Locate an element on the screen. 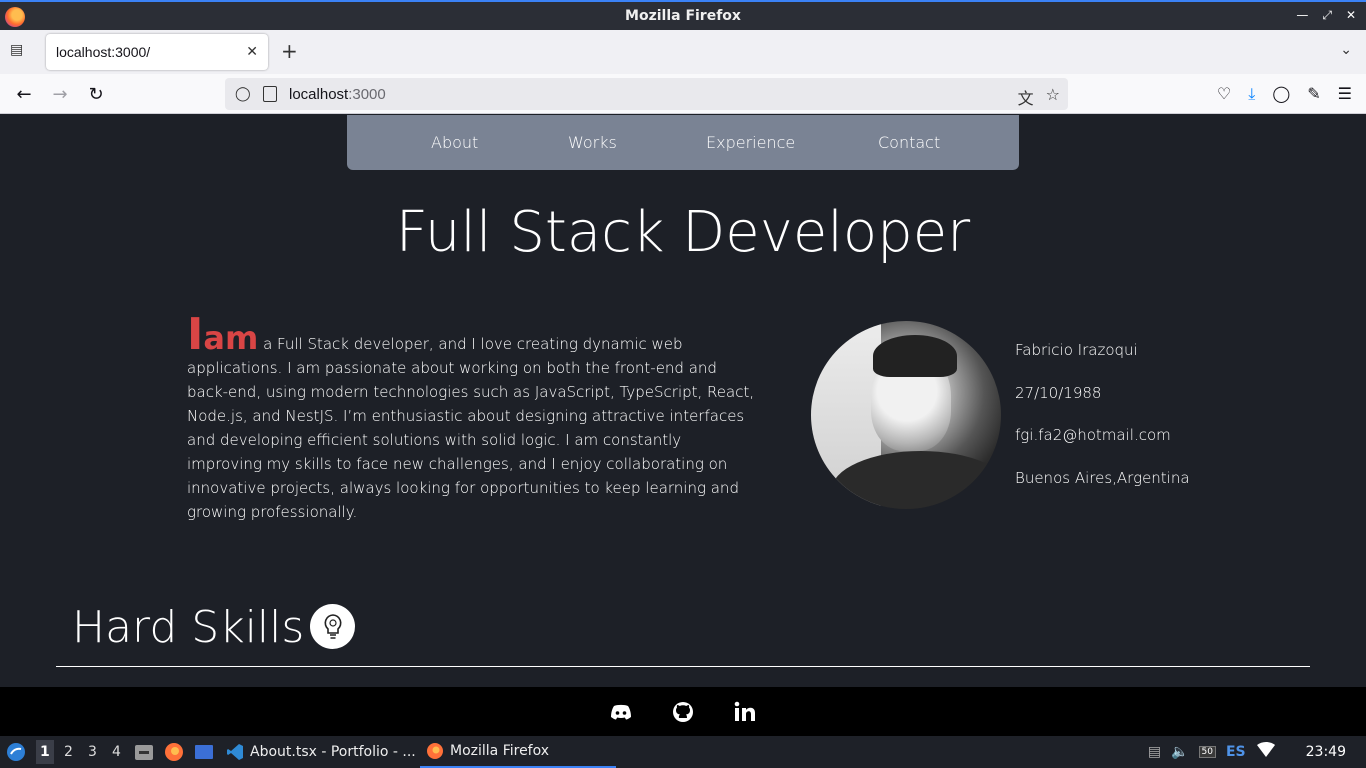  bio-highlight: Iam is located at coordinates (222, 334).